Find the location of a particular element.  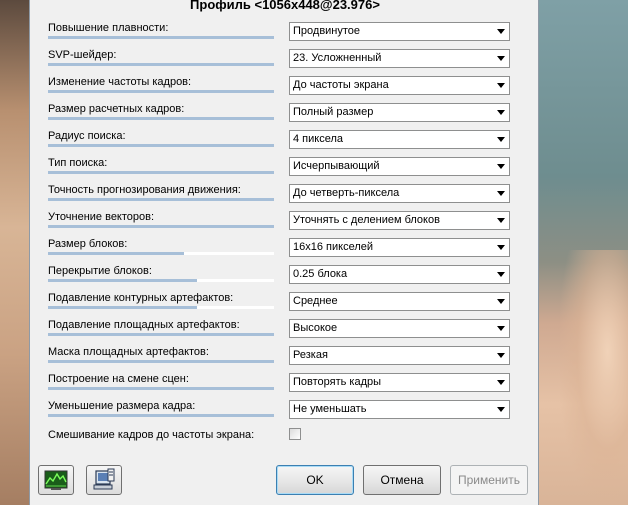

graph-button is located at coordinates (56, 480).